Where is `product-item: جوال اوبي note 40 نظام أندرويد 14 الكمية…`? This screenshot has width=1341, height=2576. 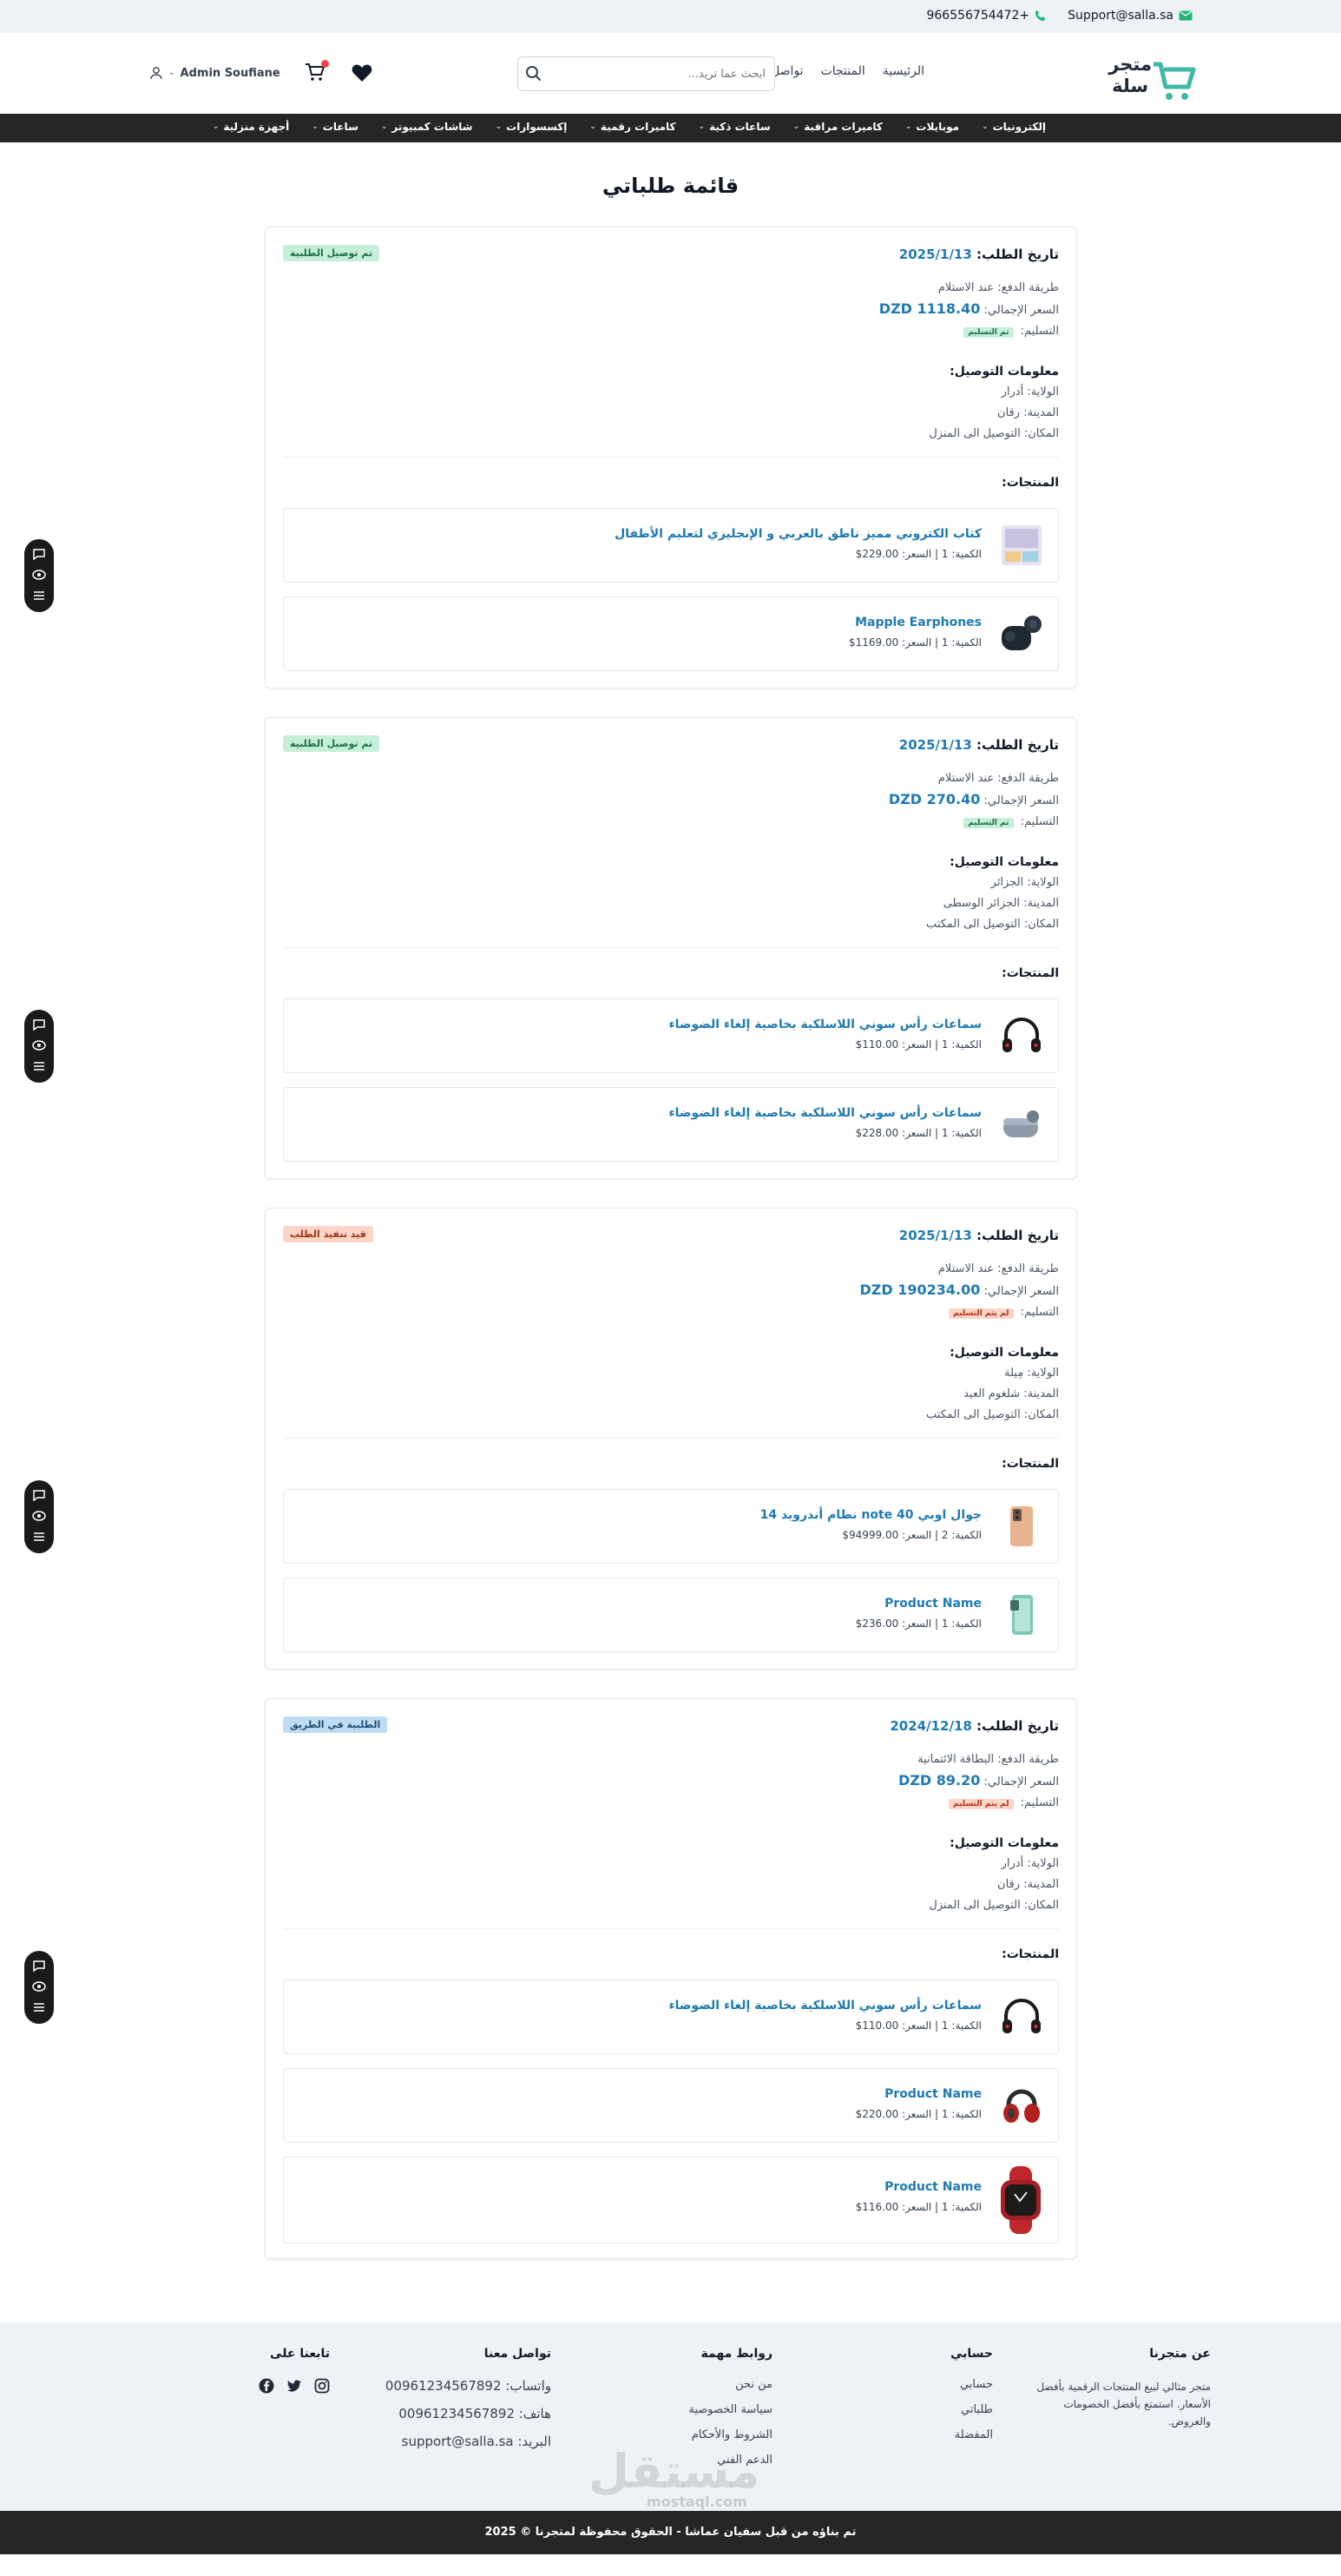
product-item: جوال اوبي note 40 نظام أندرويد 14 الكمية… is located at coordinates (671, 1526).